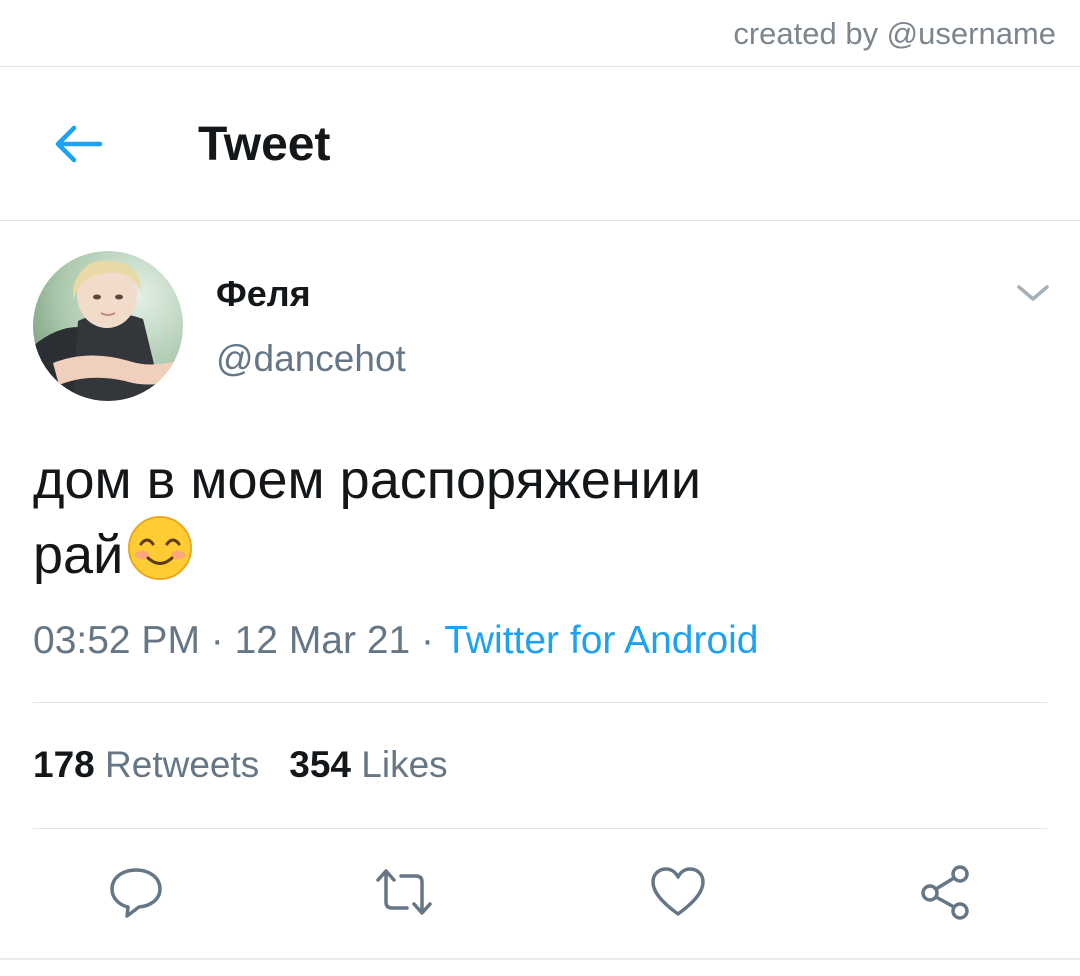 The height and width of the screenshot is (976, 1080). Describe the element at coordinates (322, 640) in the screenshot. I see `tweet-date: 12 Mar 21` at that location.